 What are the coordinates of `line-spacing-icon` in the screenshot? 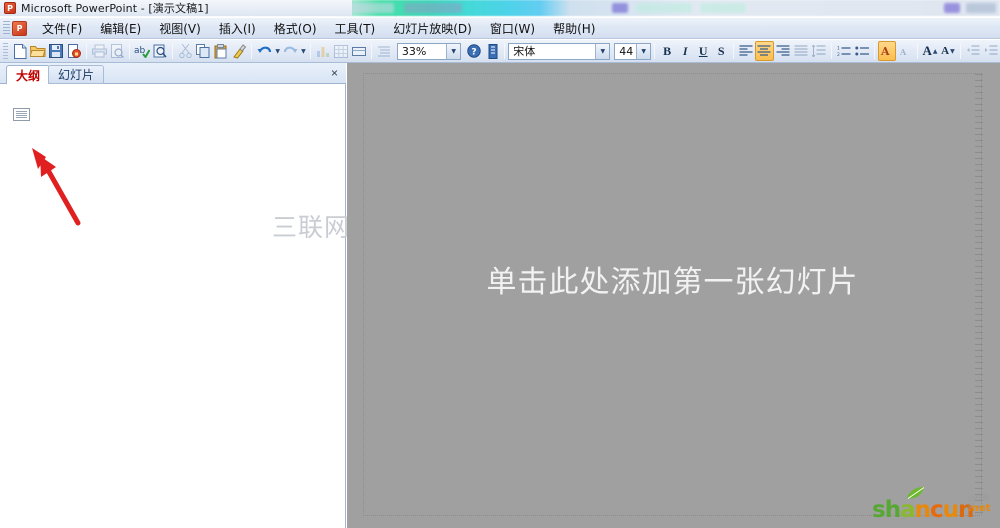 It's located at (819, 51).